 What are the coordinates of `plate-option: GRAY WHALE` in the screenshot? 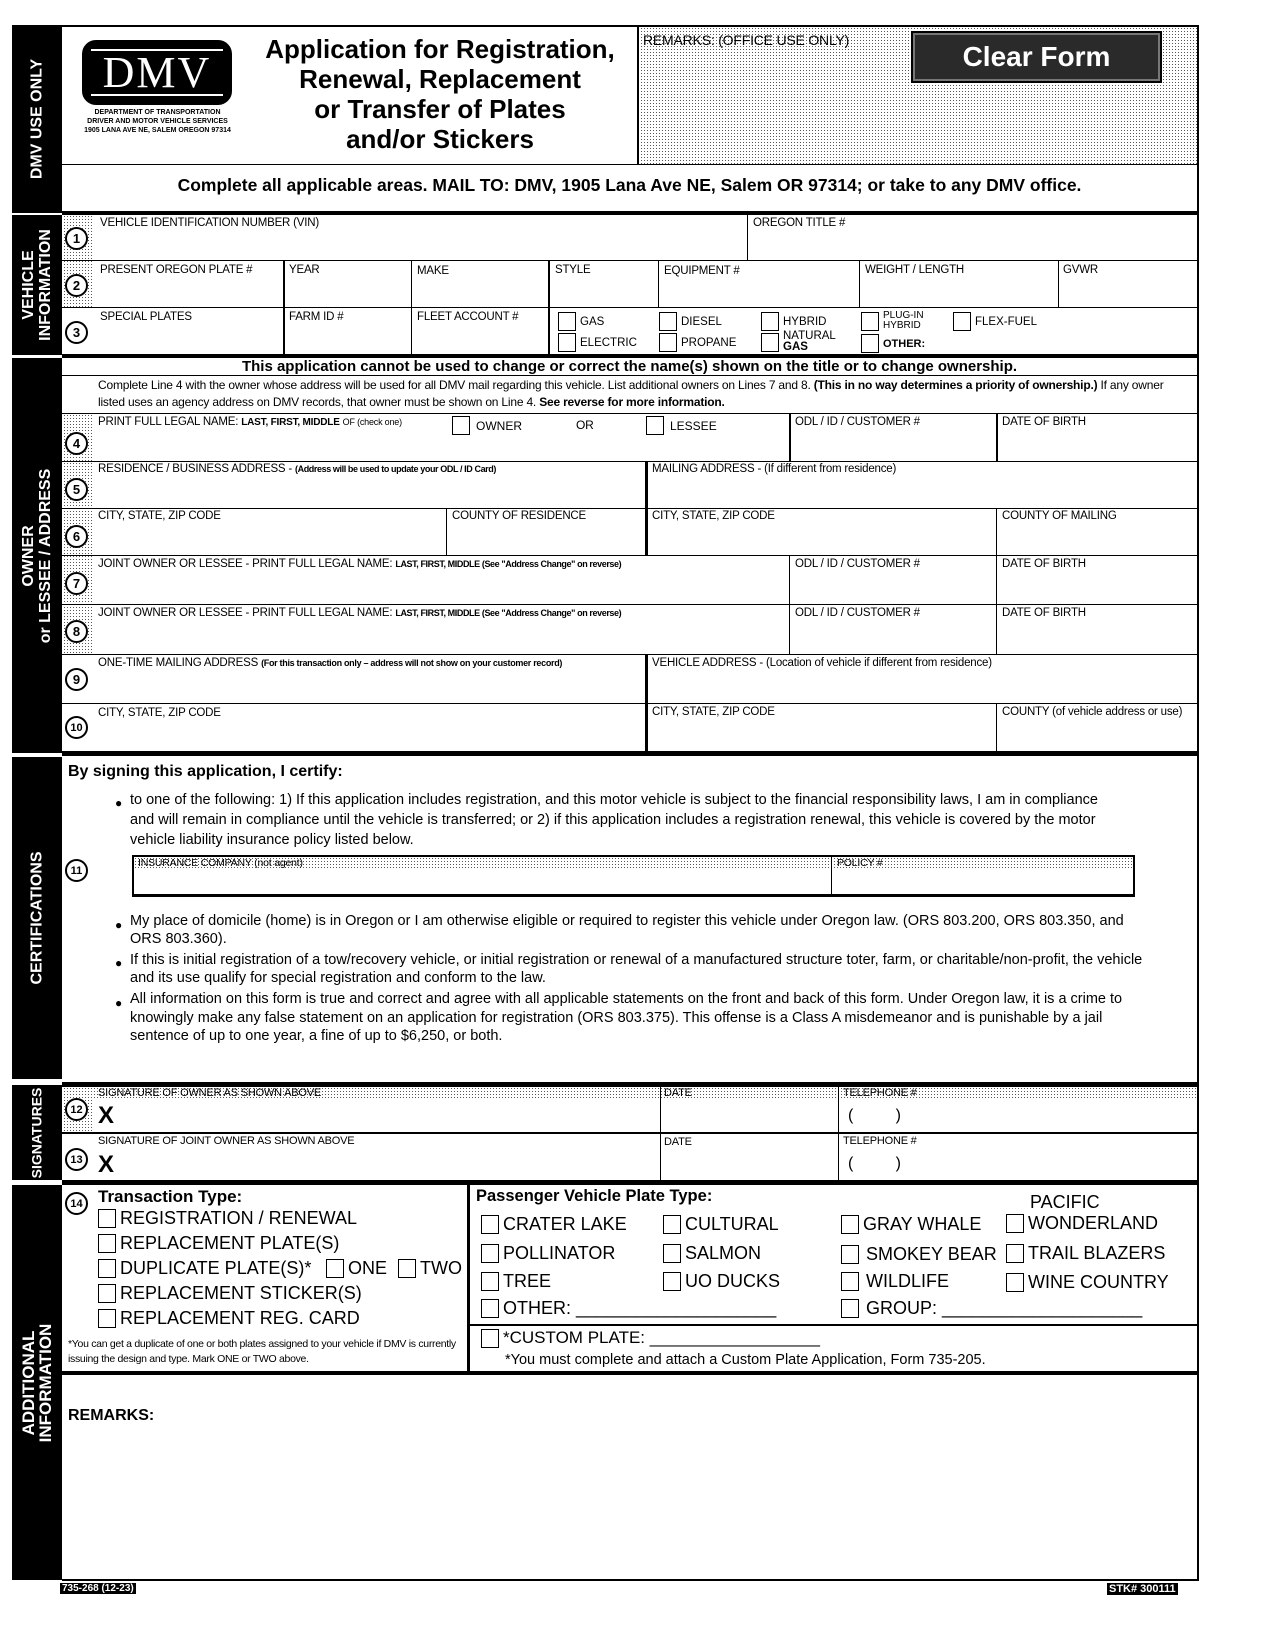 It's located at (911, 1224).